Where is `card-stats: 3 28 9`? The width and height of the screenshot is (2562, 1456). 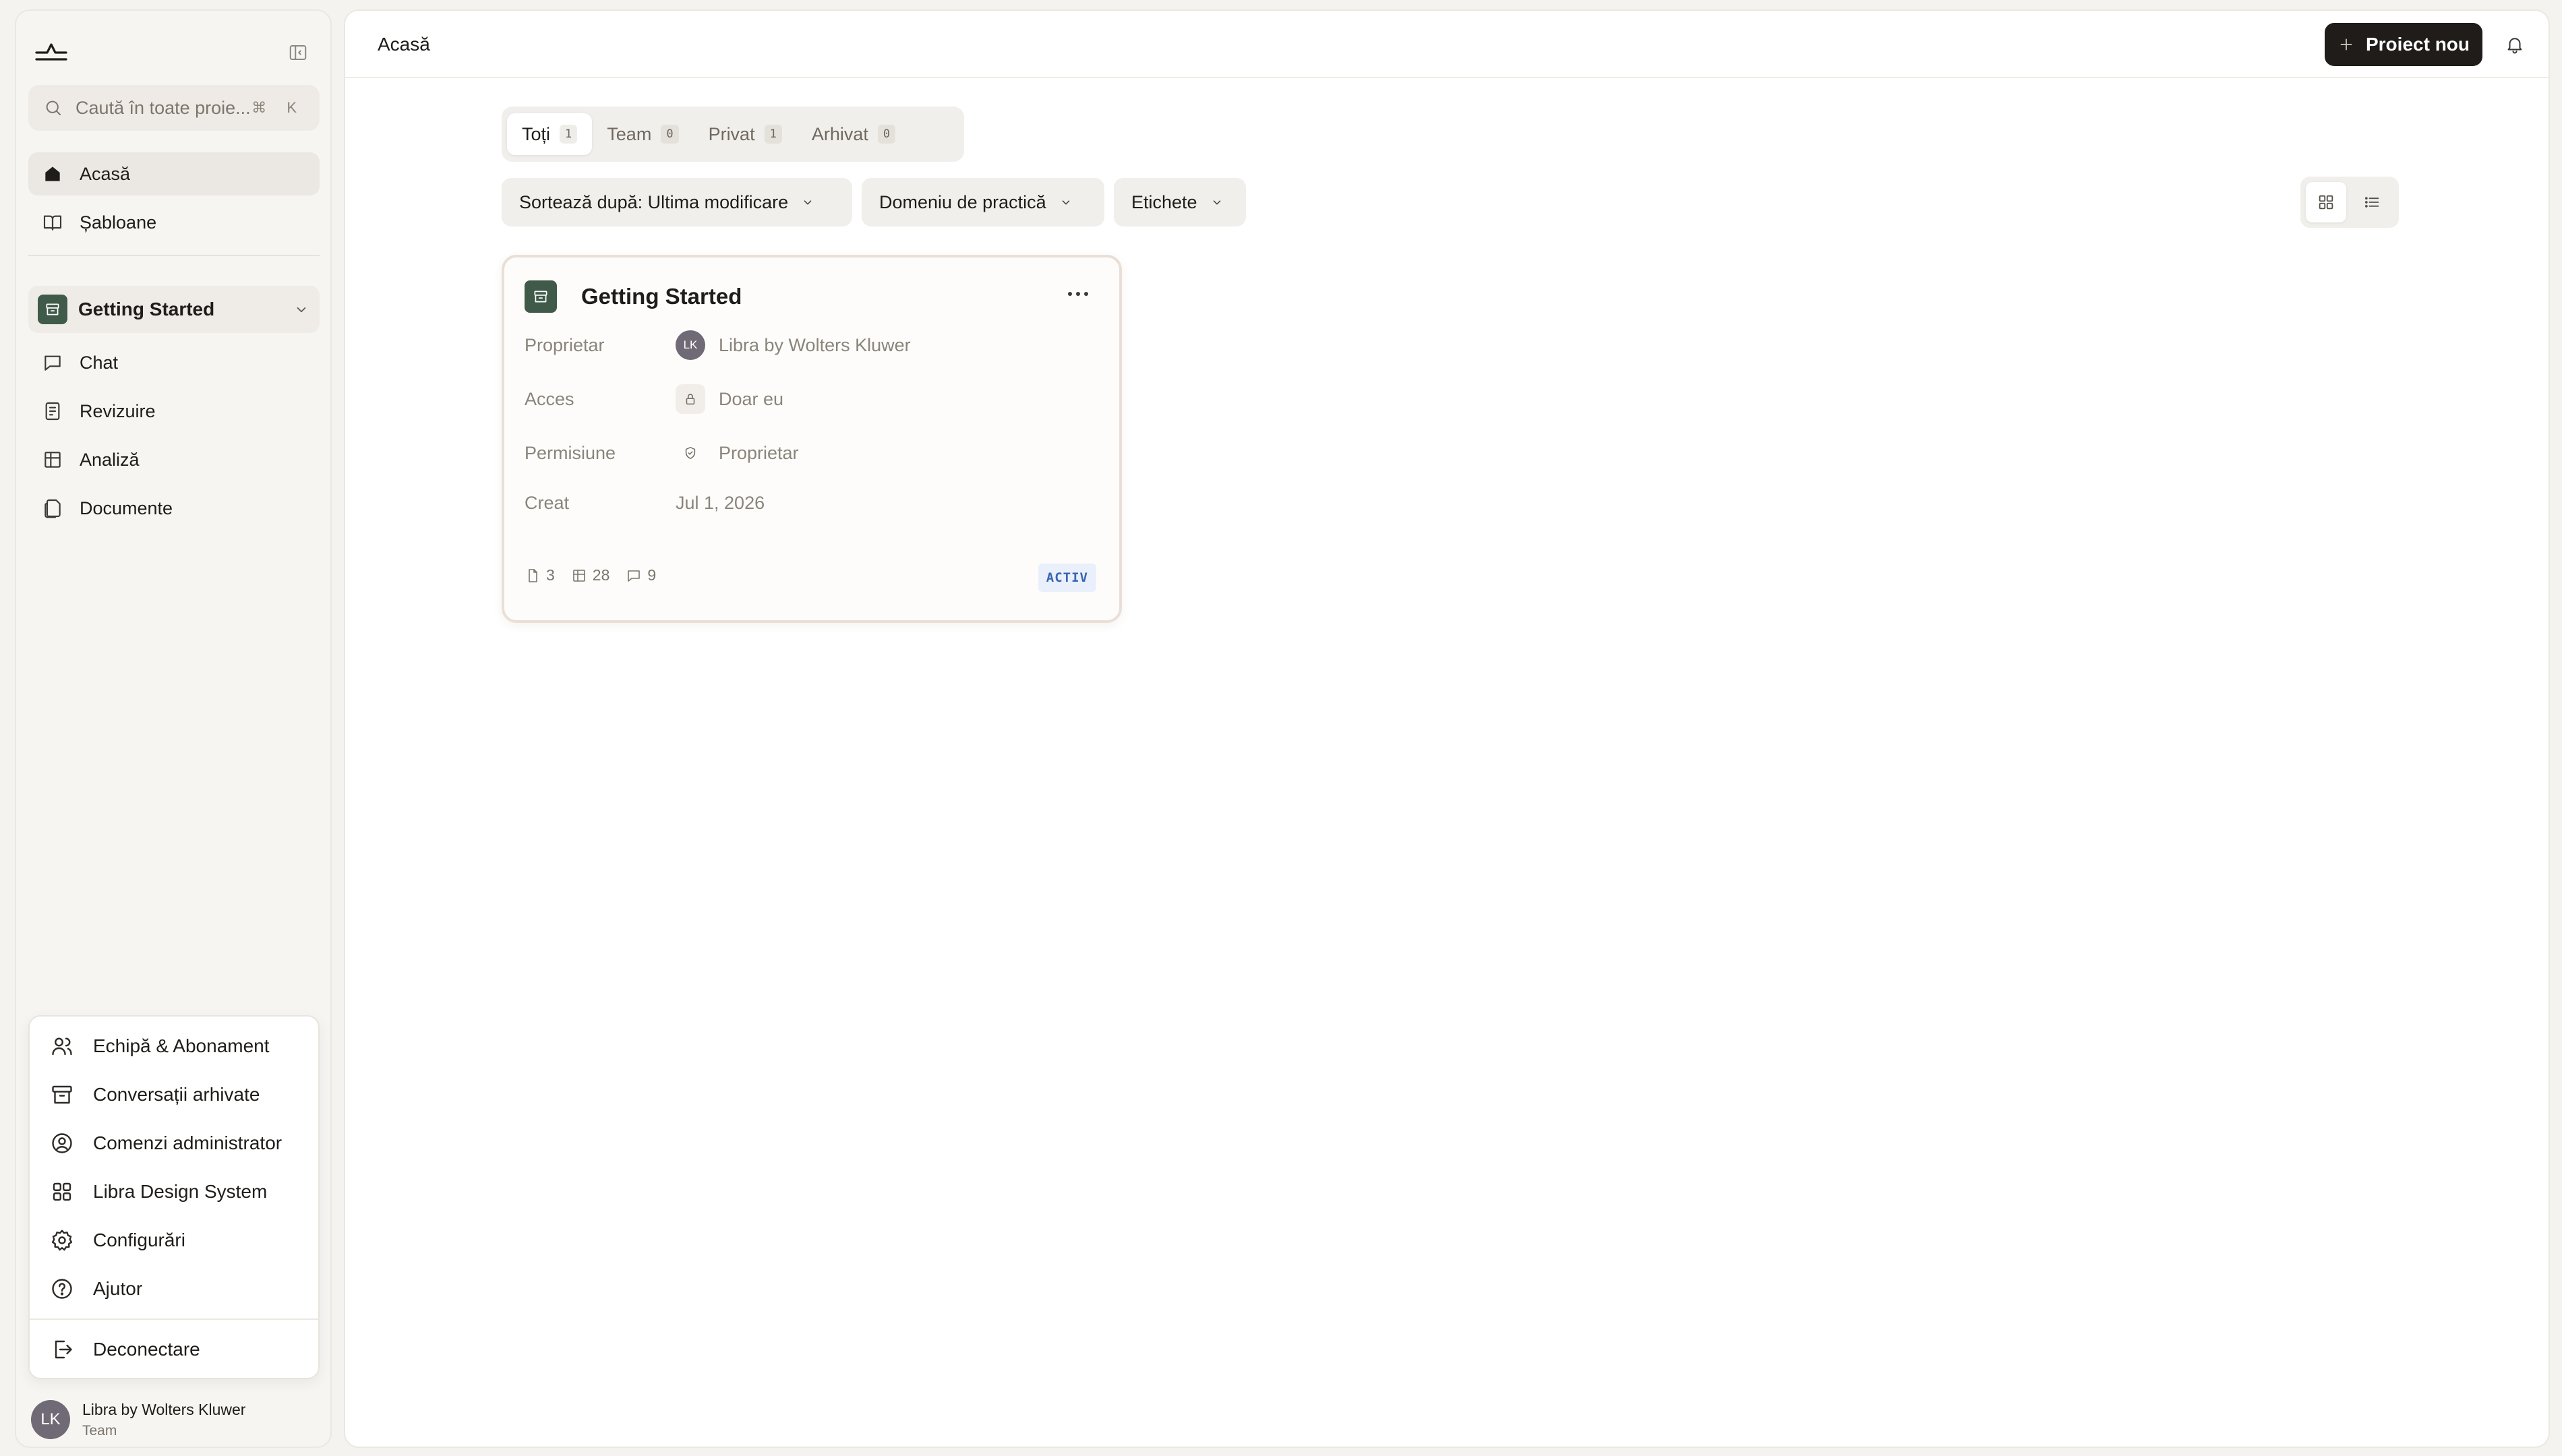 card-stats: 3 28 9 is located at coordinates (590, 575).